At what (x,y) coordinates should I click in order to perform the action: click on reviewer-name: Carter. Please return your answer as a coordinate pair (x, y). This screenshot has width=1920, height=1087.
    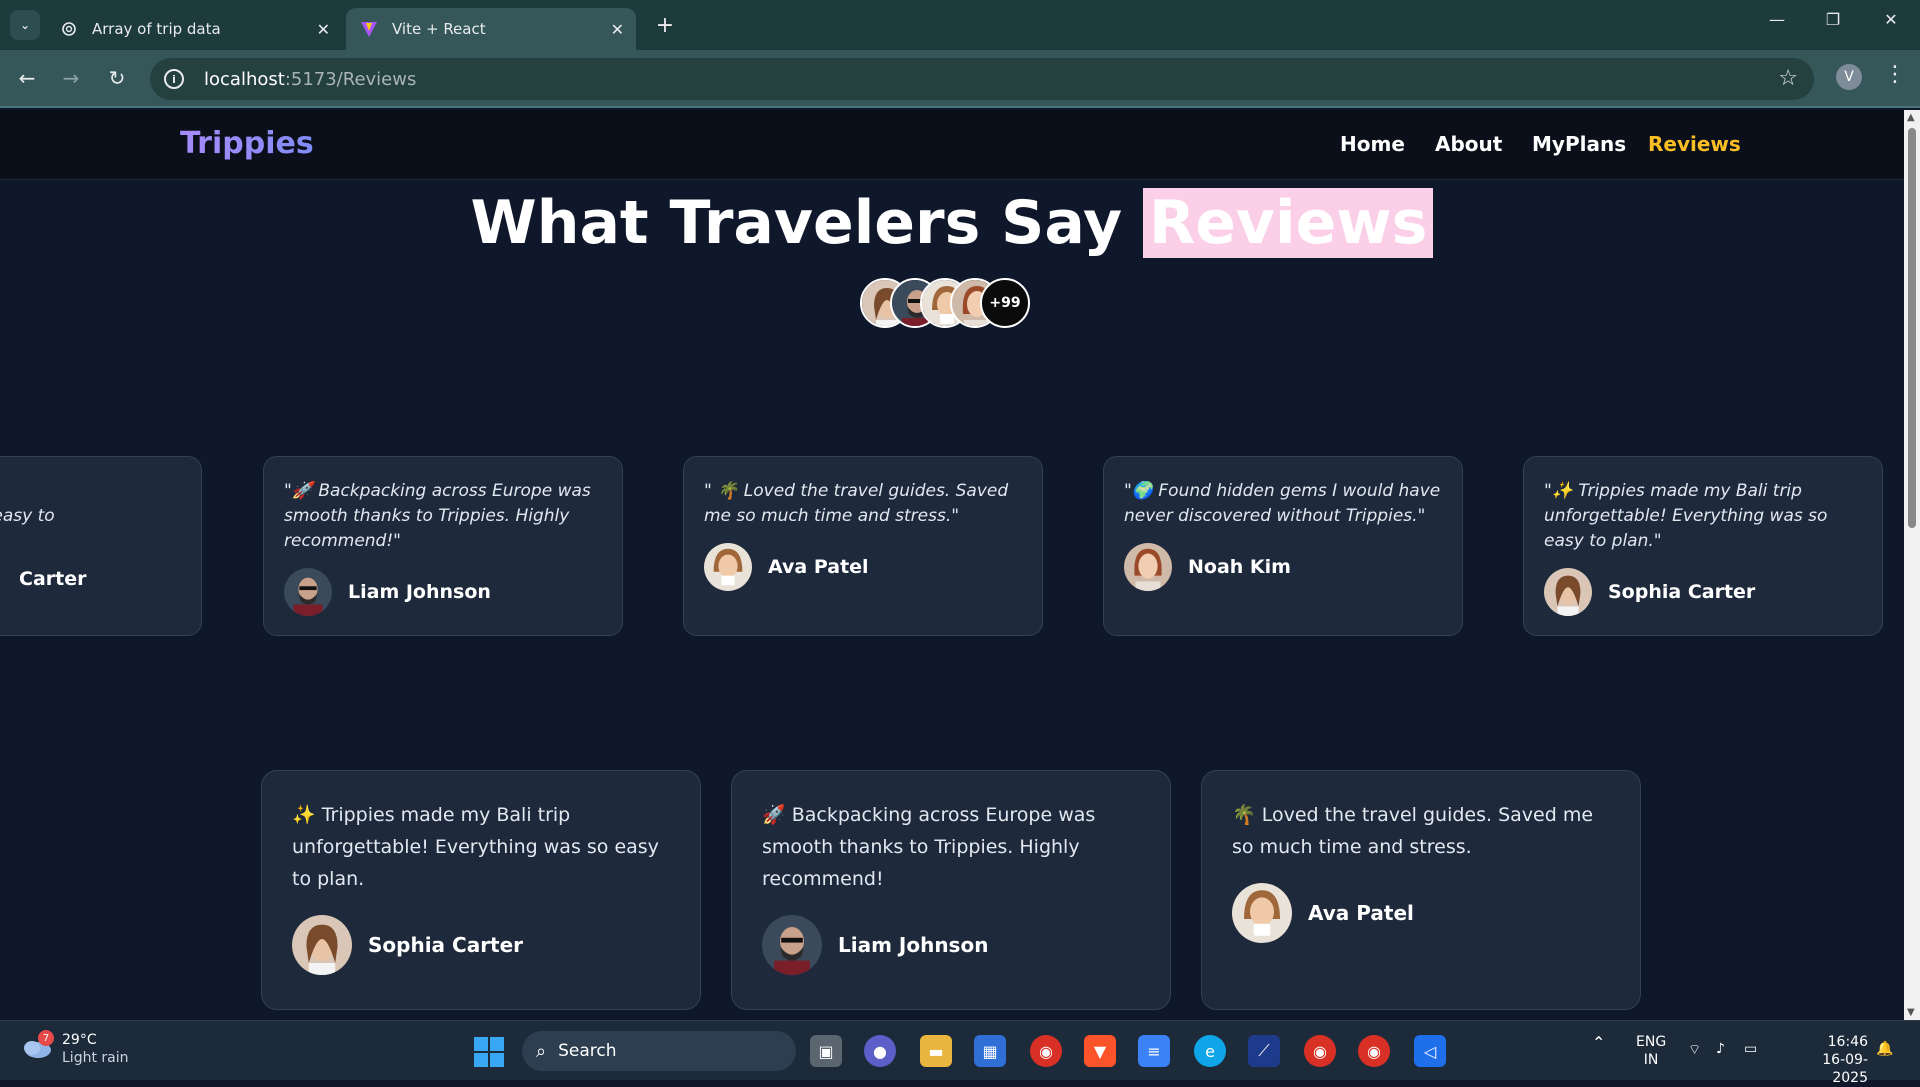
    Looking at the image, I should click on (53, 579).